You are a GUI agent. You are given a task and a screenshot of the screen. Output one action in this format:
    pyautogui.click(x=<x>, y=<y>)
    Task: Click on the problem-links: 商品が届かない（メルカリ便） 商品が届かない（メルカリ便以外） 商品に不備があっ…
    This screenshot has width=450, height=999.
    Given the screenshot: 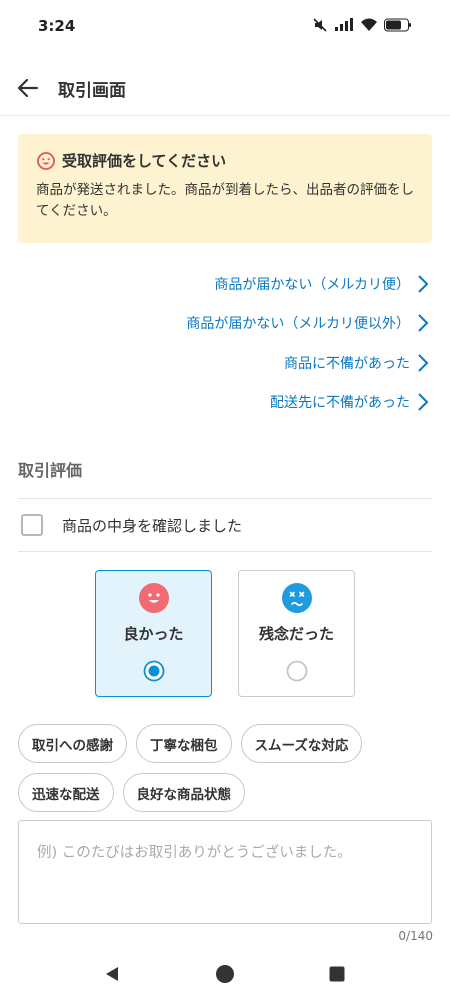 What is the action you would take?
    pyautogui.click(x=220, y=343)
    